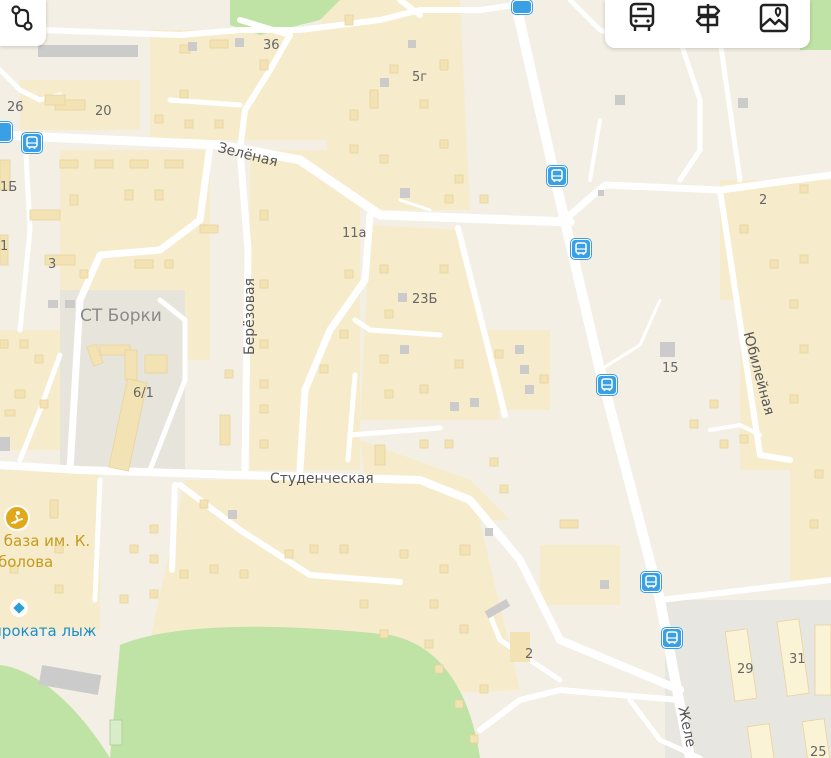  What do you see at coordinates (670, 368) in the screenshot?
I see `house-number: 15` at bounding box center [670, 368].